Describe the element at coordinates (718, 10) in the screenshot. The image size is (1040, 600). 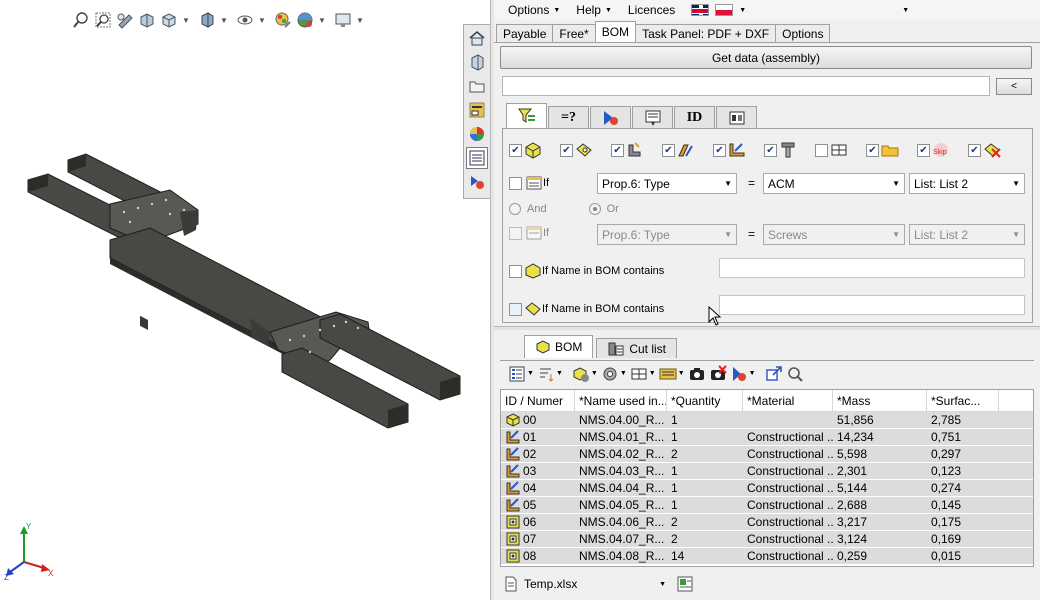
I see `language-selector: ▼` at that location.